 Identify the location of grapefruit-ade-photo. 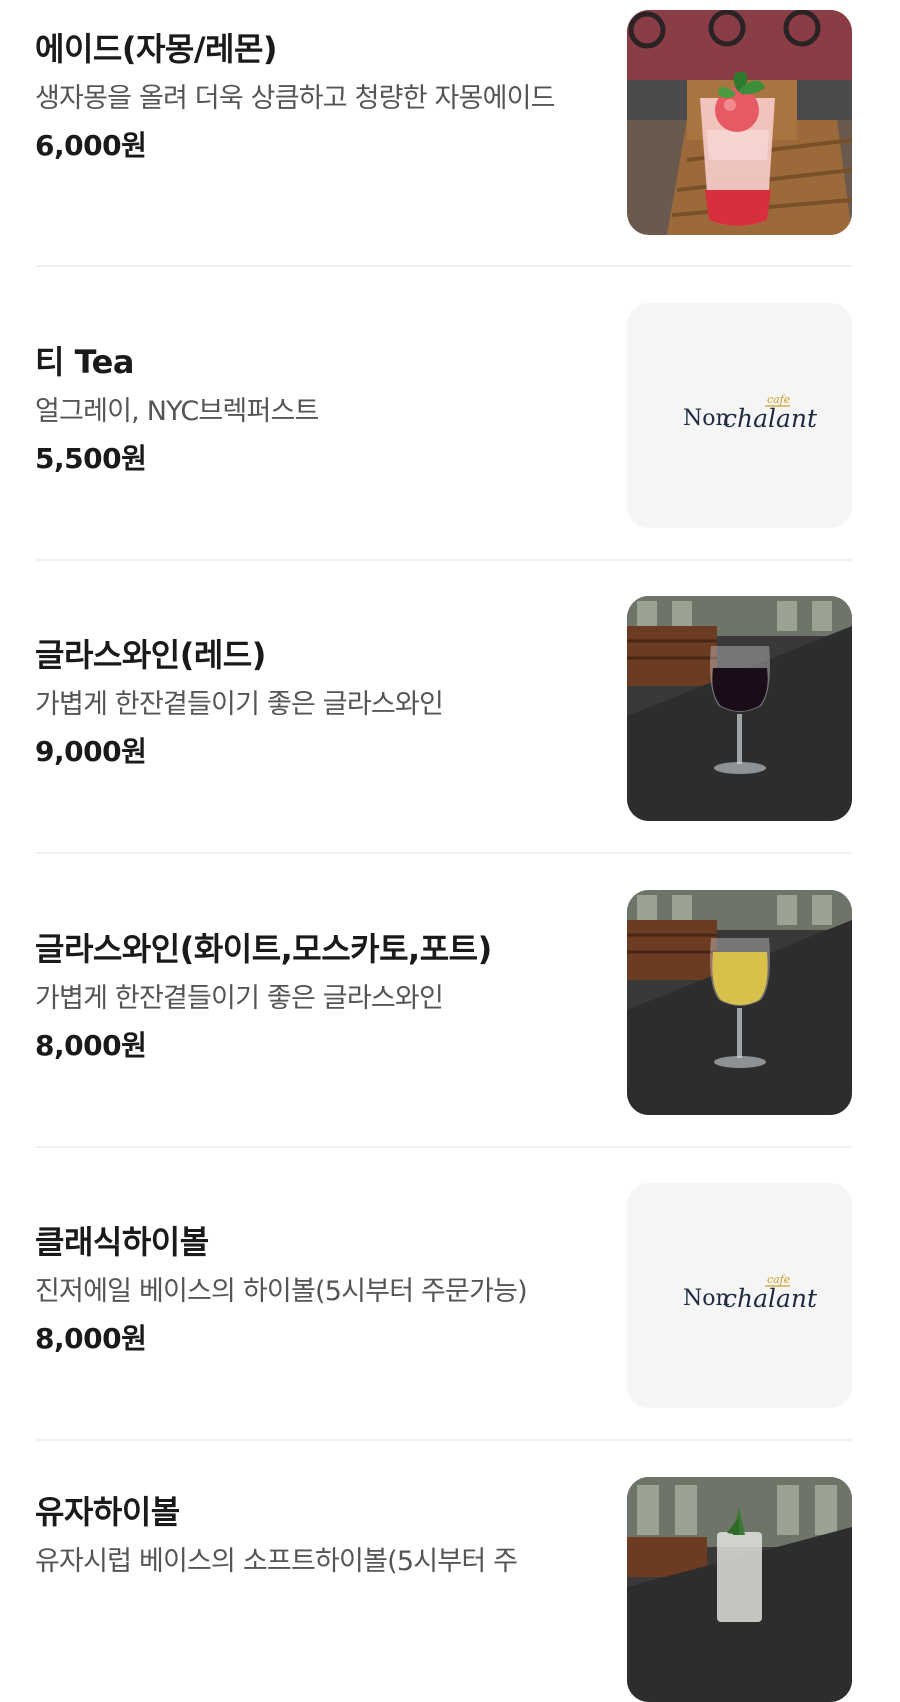
(739, 122).